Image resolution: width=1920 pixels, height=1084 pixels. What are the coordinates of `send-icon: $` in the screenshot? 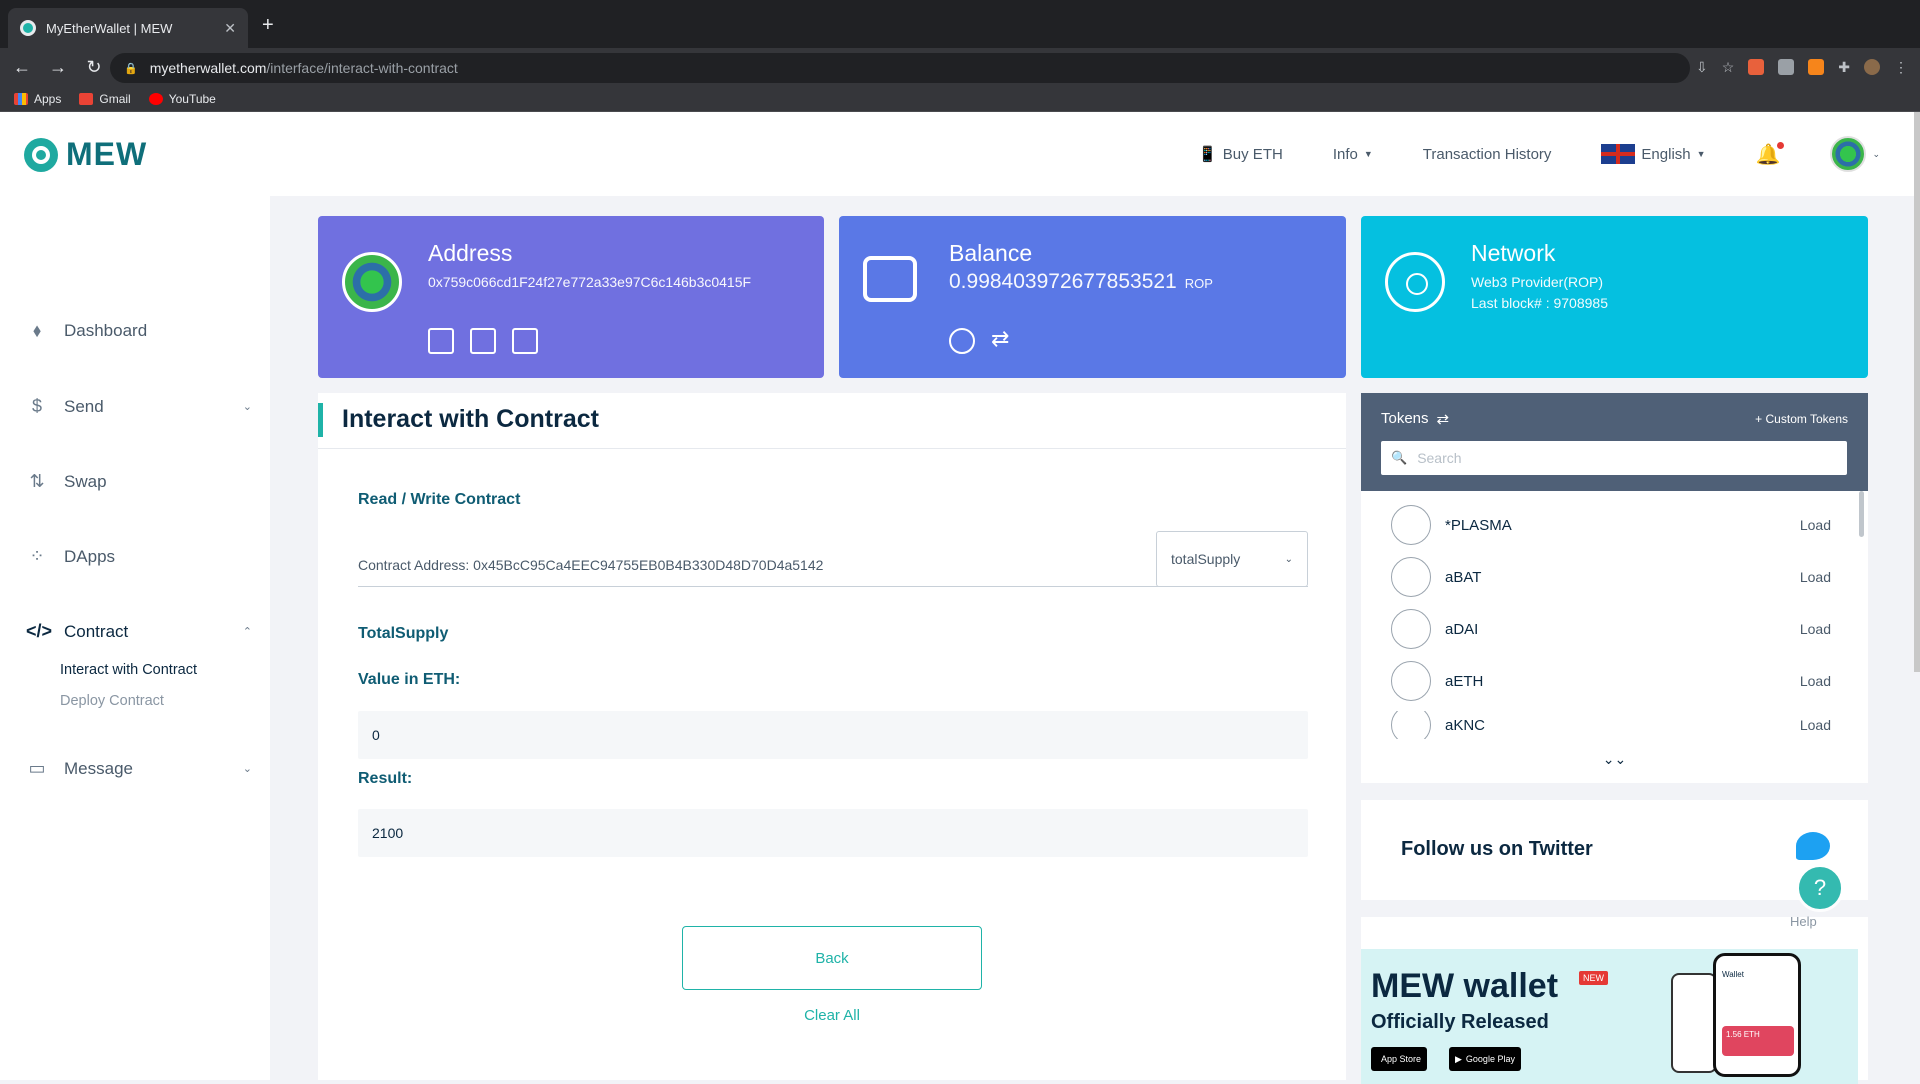 It's located at (36, 406).